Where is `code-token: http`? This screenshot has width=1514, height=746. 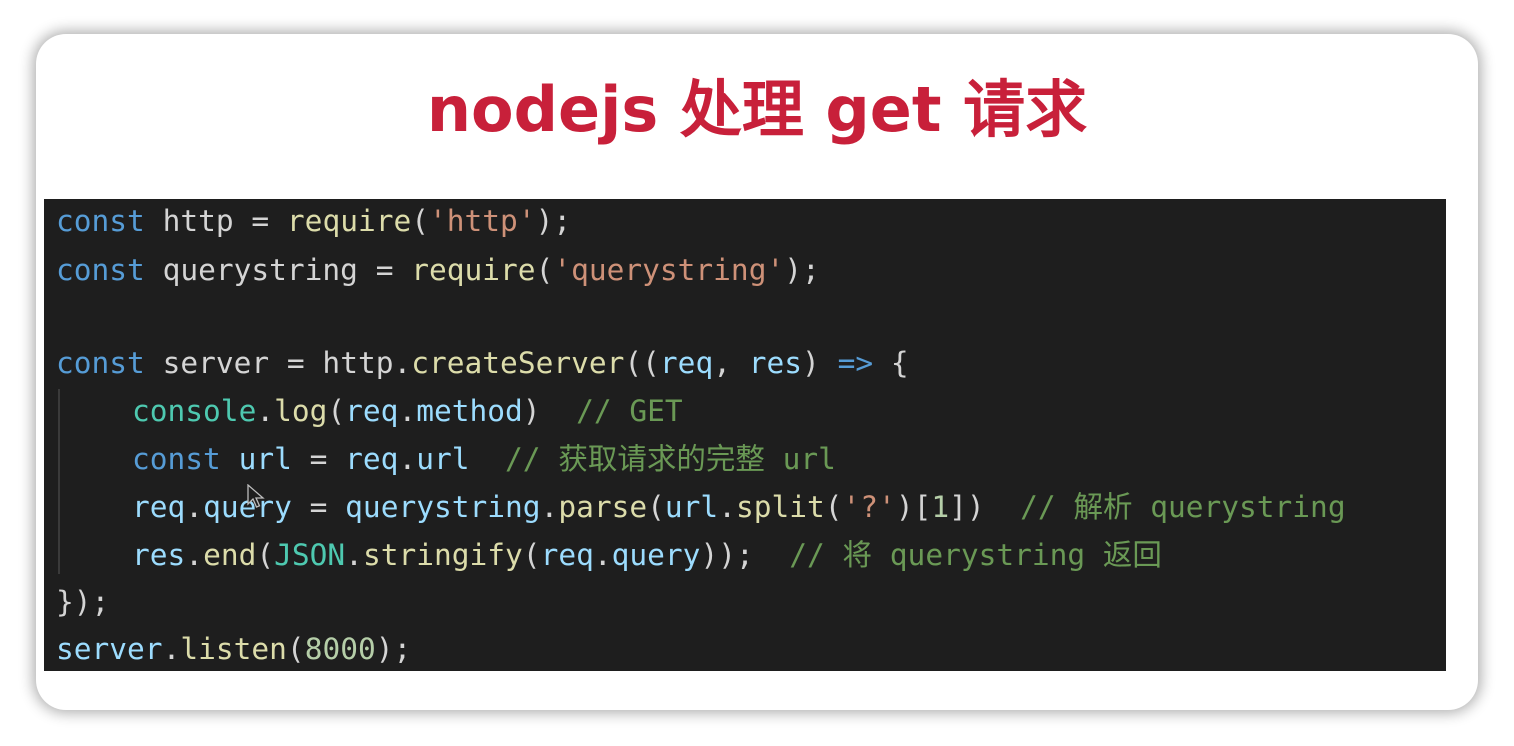 code-token: http is located at coordinates (198, 221).